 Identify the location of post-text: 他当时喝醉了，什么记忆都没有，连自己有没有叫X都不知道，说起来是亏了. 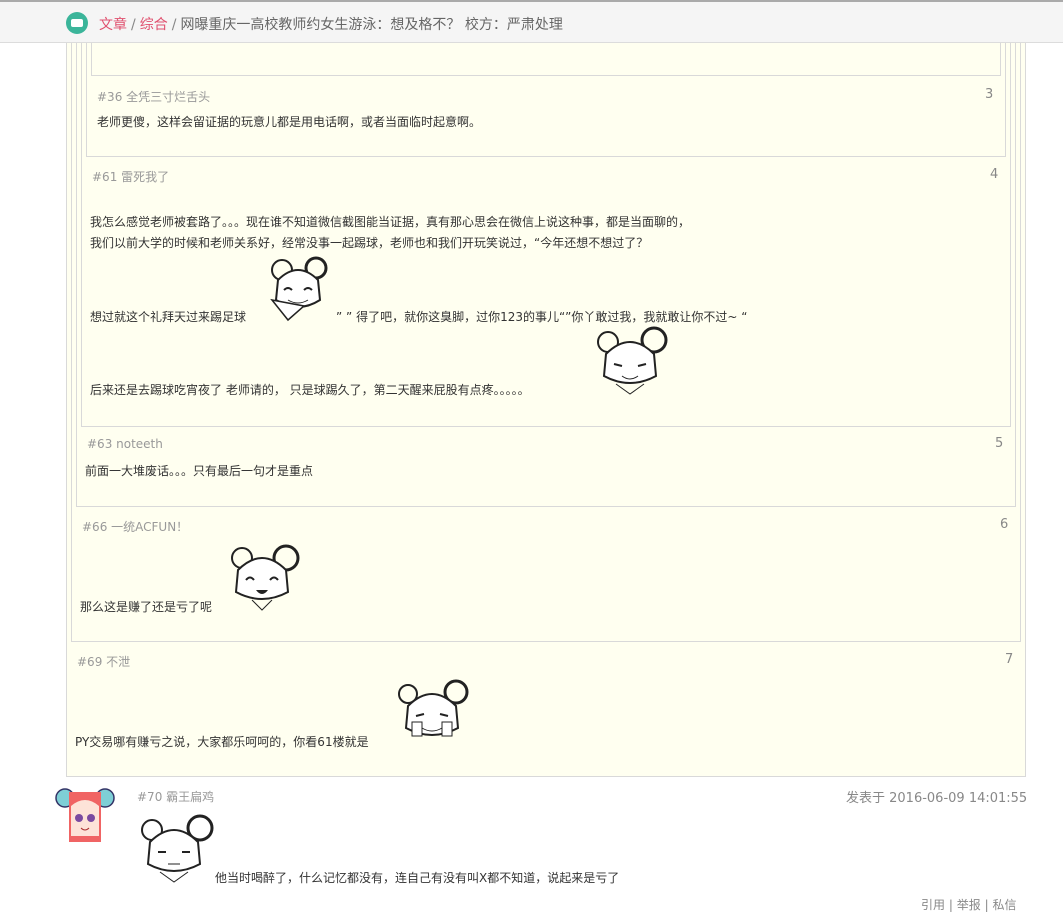
(417, 878).